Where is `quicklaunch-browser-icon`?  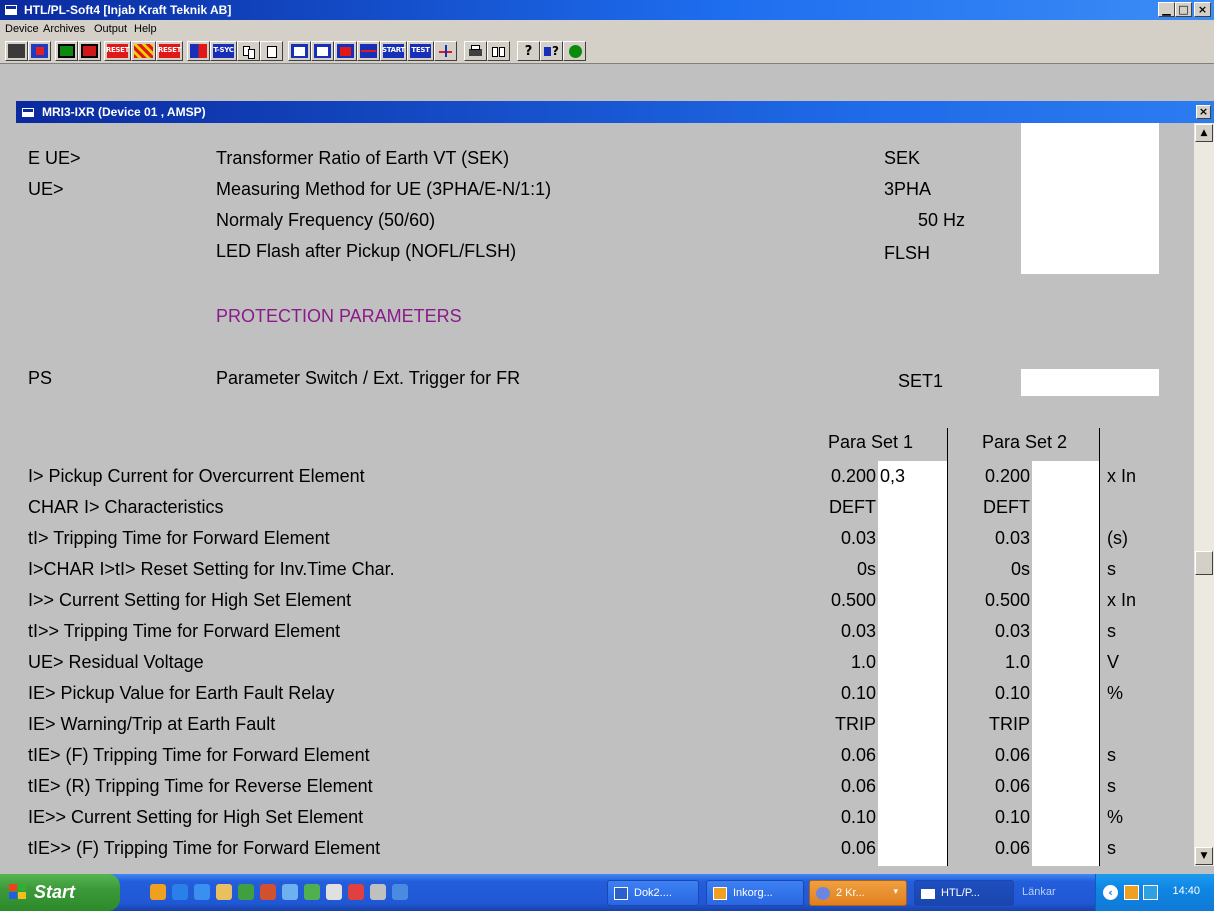 quicklaunch-browser-icon is located at coordinates (202, 892).